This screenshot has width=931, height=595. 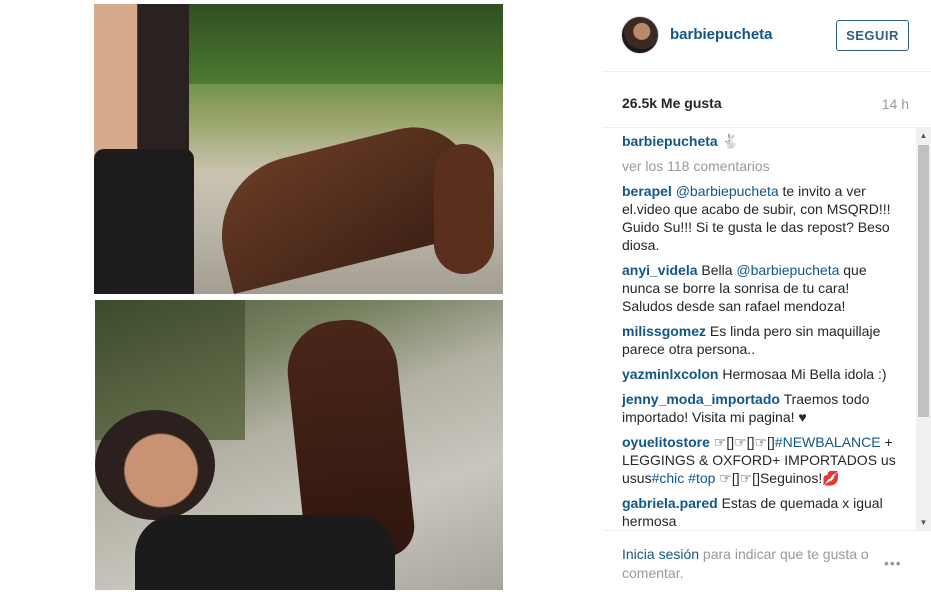 What do you see at coordinates (923, 135) in the screenshot?
I see `scroll-up-arrow-icon: ▲` at bounding box center [923, 135].